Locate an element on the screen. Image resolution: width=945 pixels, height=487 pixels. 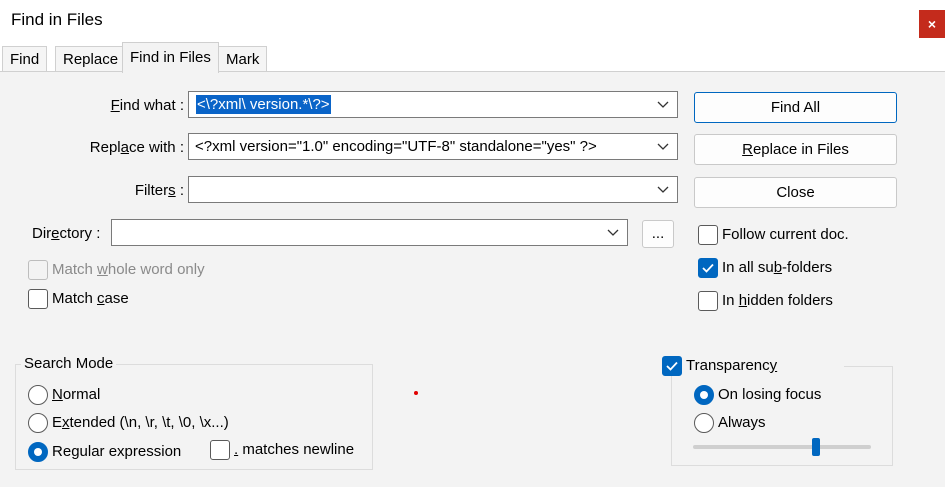
in-all-subfolders-checkbox is located at coordinates (708, 268).